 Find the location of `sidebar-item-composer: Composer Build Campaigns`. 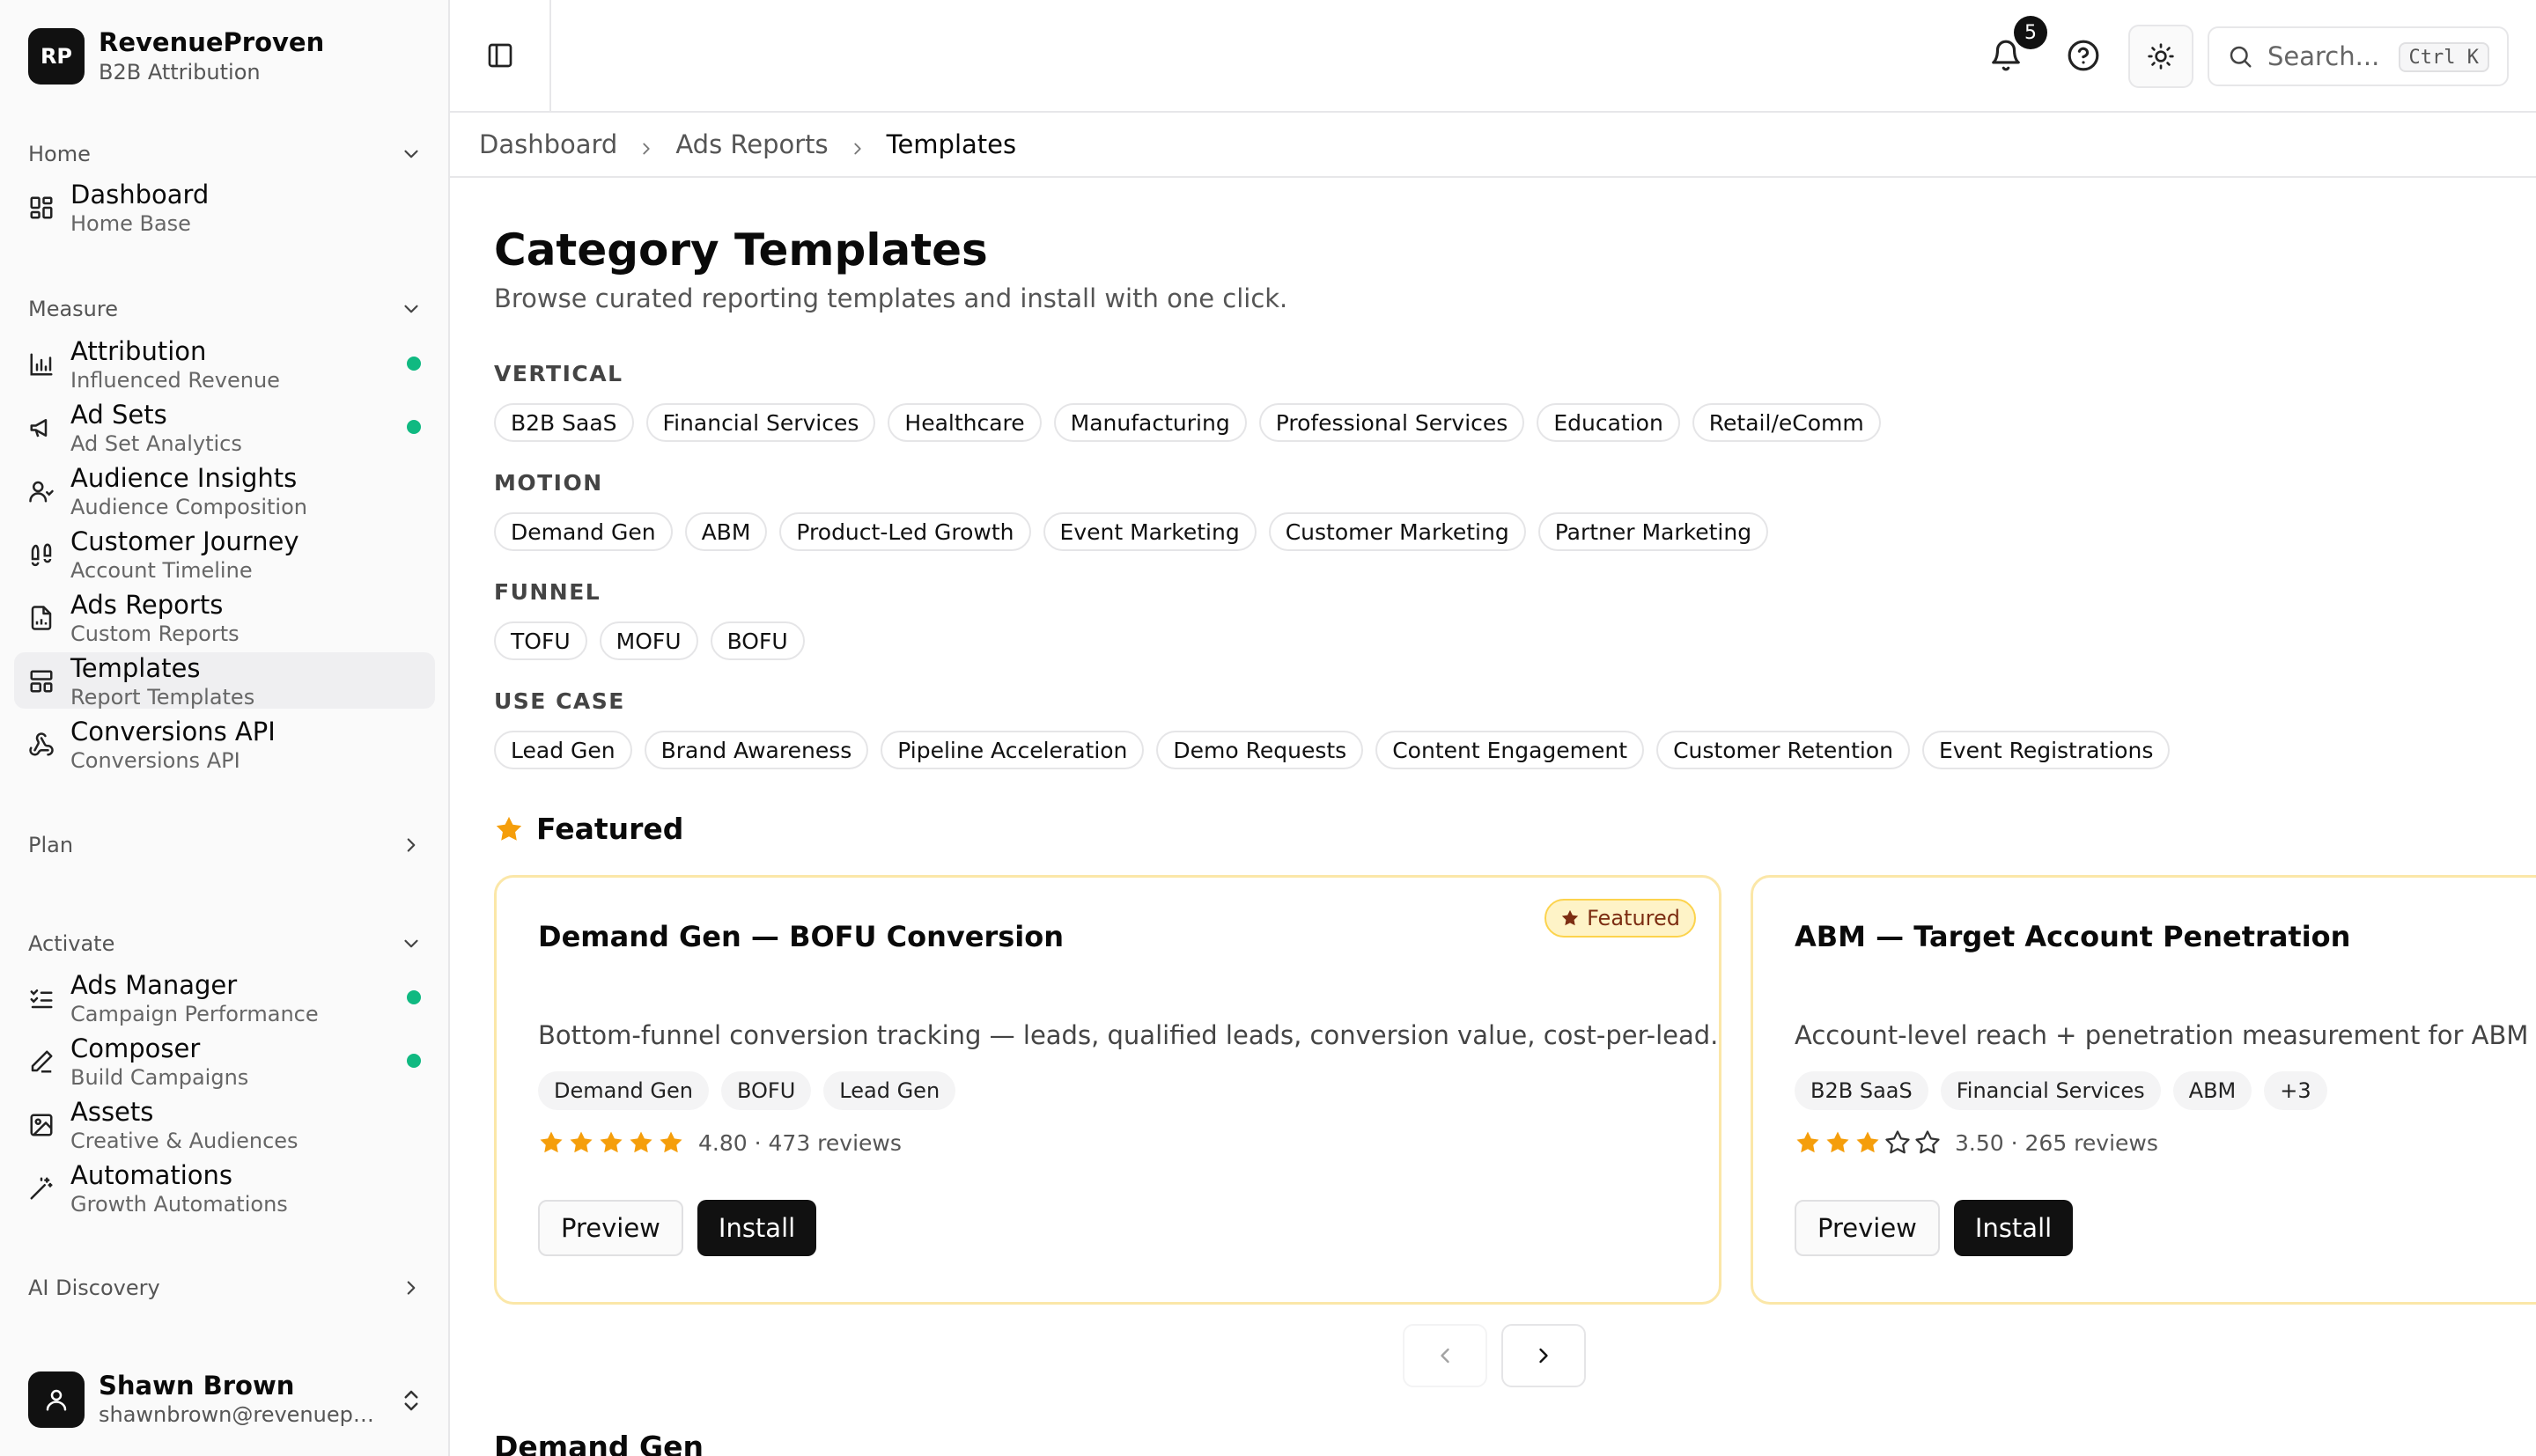

sidebar-item-composer: Composer Build Campaigns is located at coordinates (224, 1061).